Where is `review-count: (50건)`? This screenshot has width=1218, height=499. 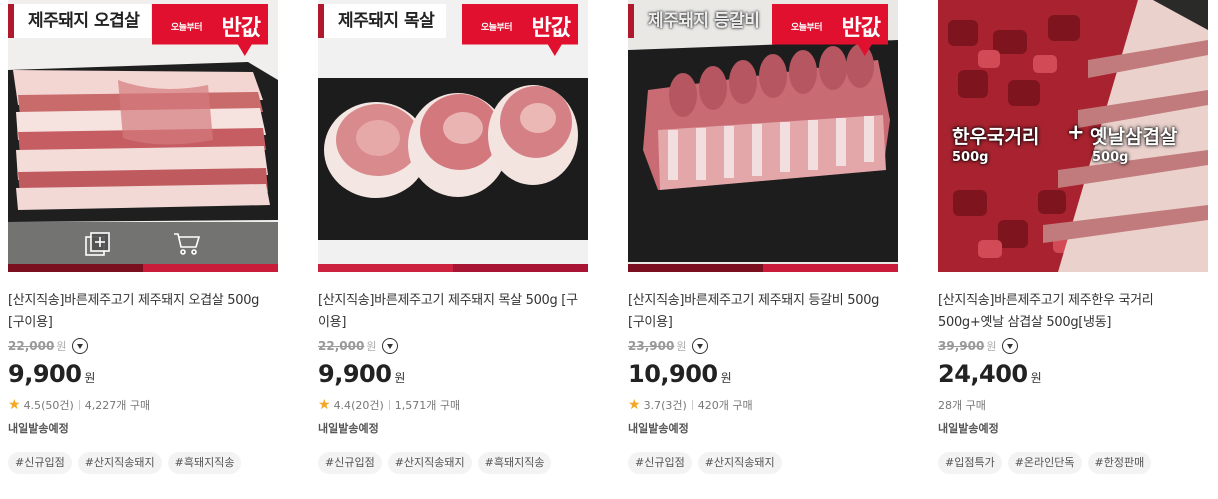
review-count: (50건) is located at coordinates (57, 405).